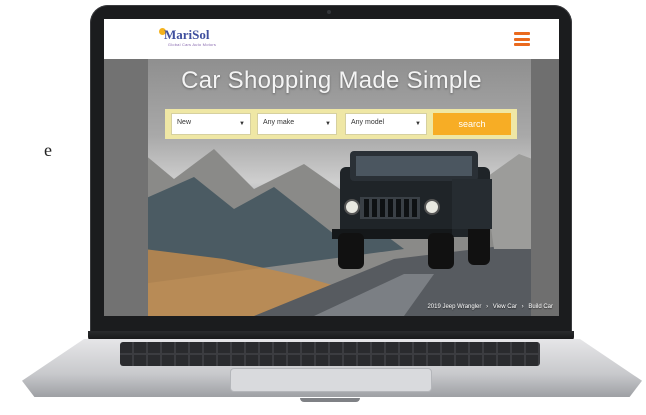 This screenshot has height=415, width=646. What do you see at coordinates (505, 307) in the screenshot?
I see `view-car-link: View Car` at bounding box center [505, 307].